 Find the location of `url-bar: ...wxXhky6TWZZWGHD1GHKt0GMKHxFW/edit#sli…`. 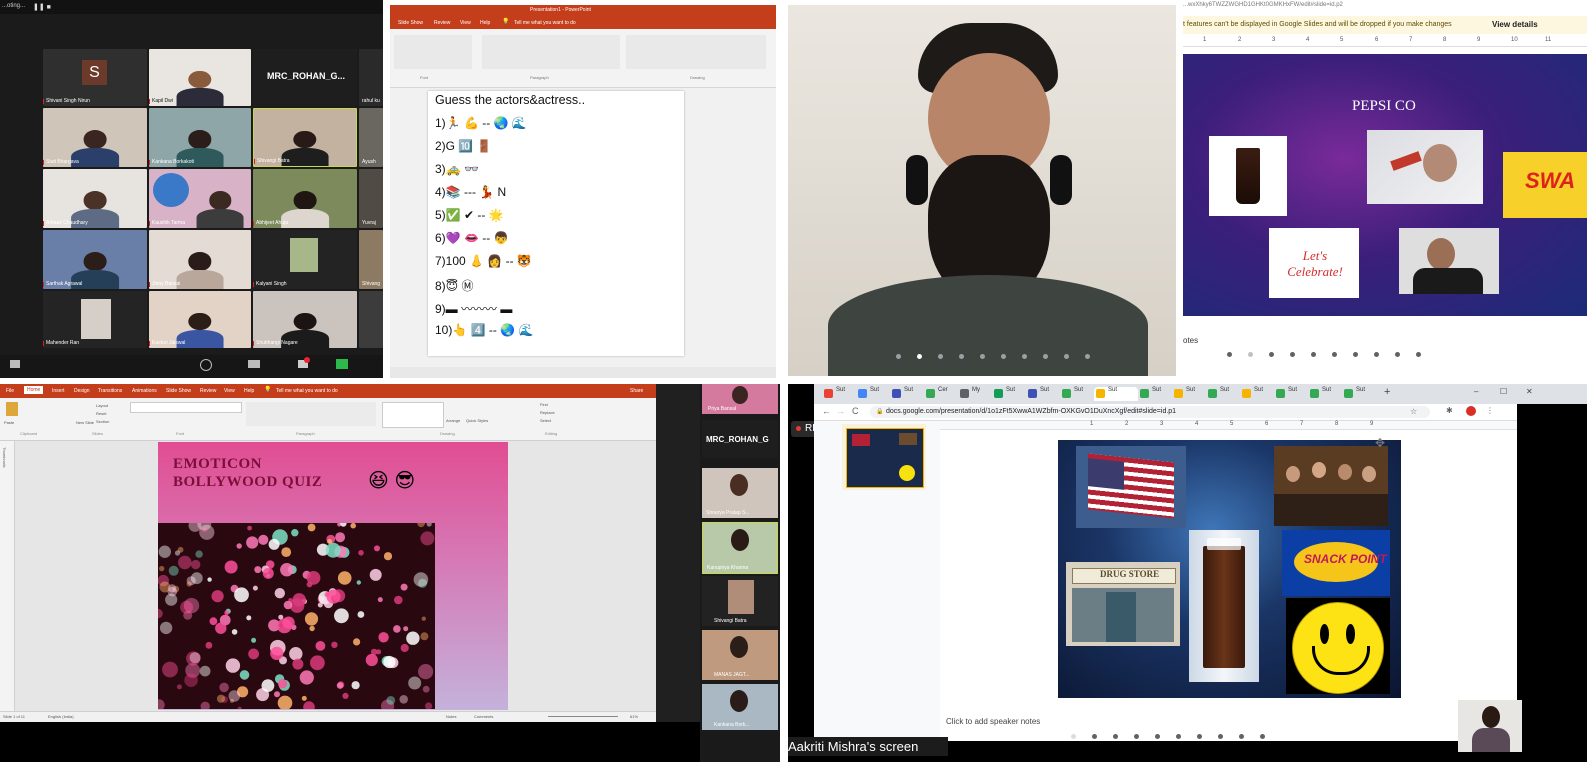

url-bar: ...wxXhky6TWZZWGHD1GHKt0GMKHxFW/edit#sli… is located at coordinates (1385, 7).